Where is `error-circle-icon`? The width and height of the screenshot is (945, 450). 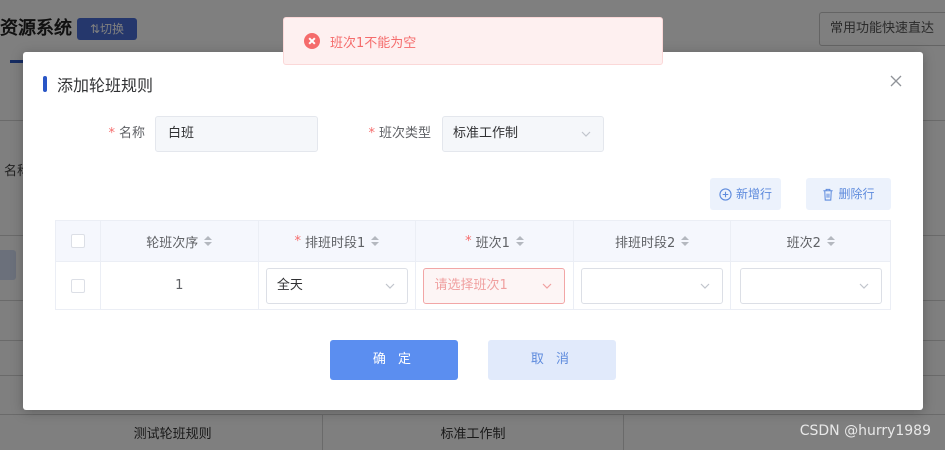
error-circle-icon is located at coordinates (312, 41).